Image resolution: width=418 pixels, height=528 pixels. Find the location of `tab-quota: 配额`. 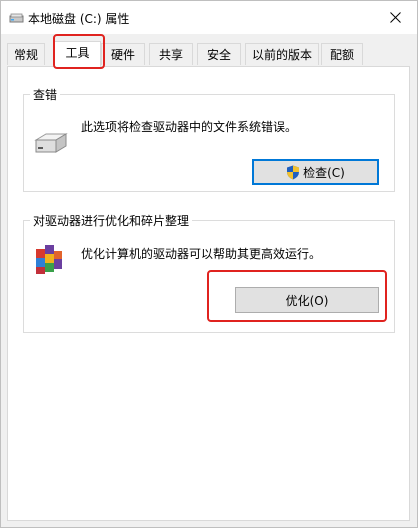

tab-quota: 配额 is located at coordinates (342, 54).